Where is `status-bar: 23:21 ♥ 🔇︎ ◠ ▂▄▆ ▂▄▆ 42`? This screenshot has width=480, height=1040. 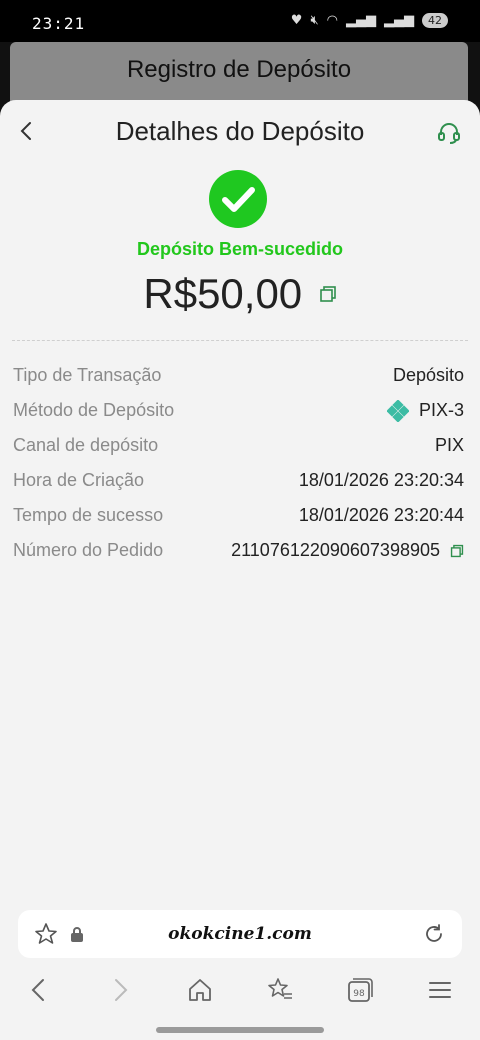 status-bar: 23:21 ♥ 🔇︎ ◠ ▂▄▆ ▂▄▆ 42 is located at coordinates (240, 21).